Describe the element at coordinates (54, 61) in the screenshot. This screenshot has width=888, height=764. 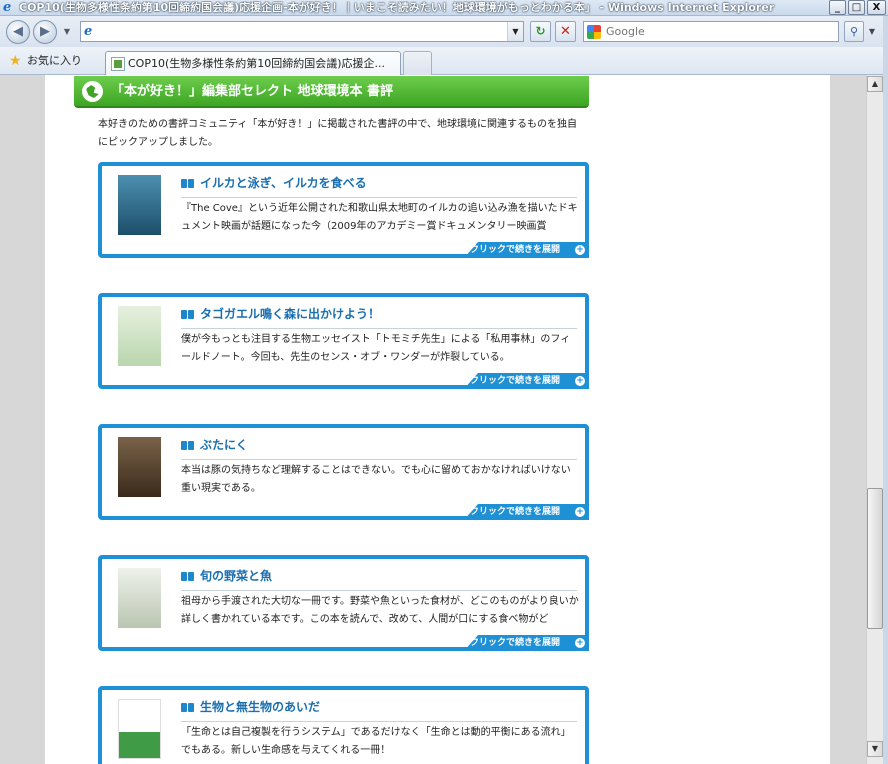
I see `favorites-button: お気に入り` at that location.